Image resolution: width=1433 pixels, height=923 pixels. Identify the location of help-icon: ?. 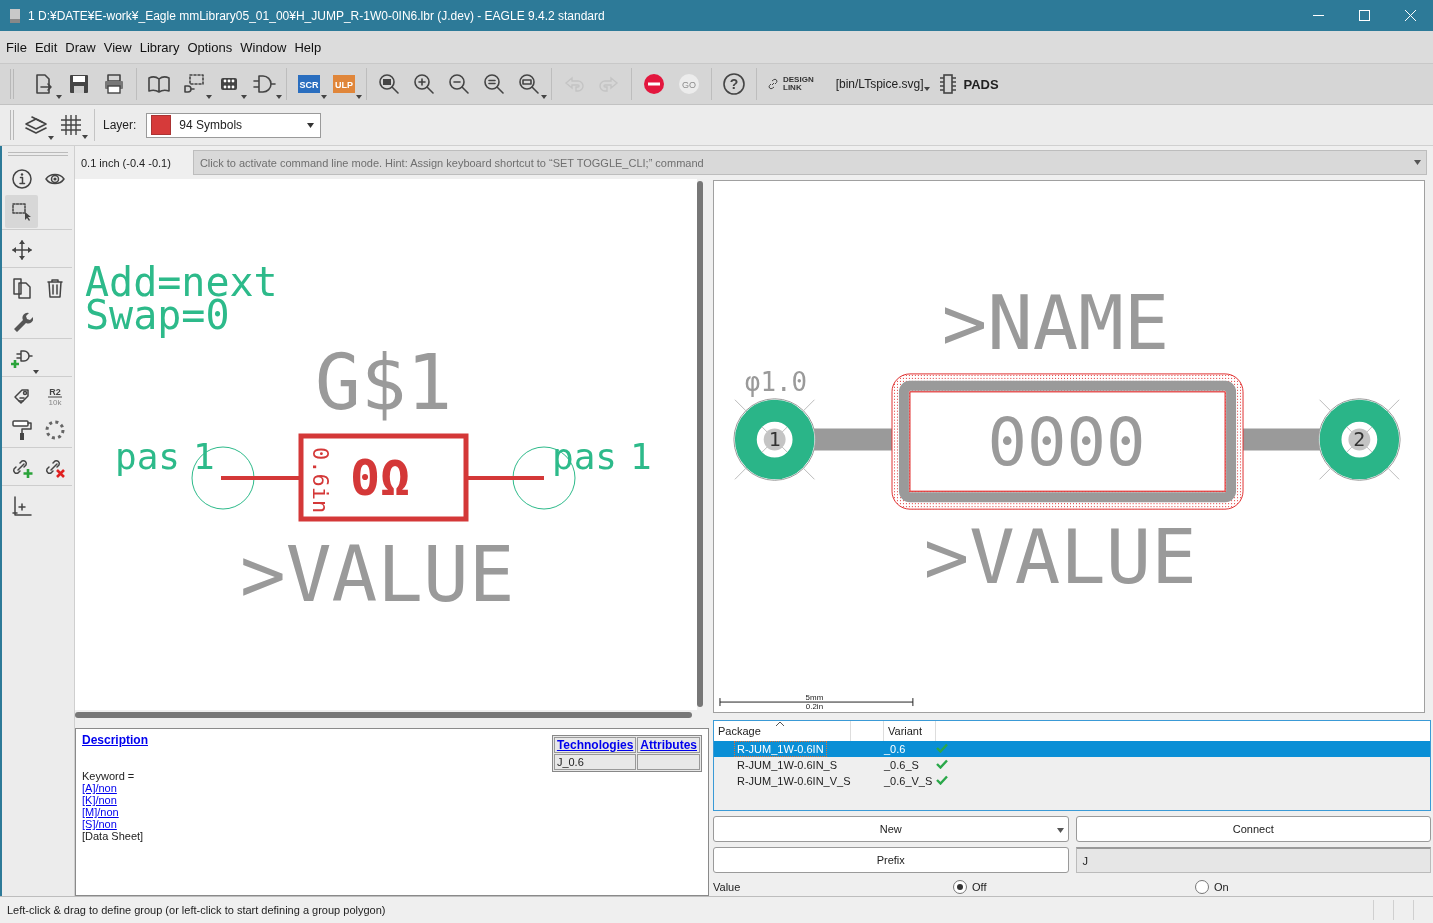
(734, 84).